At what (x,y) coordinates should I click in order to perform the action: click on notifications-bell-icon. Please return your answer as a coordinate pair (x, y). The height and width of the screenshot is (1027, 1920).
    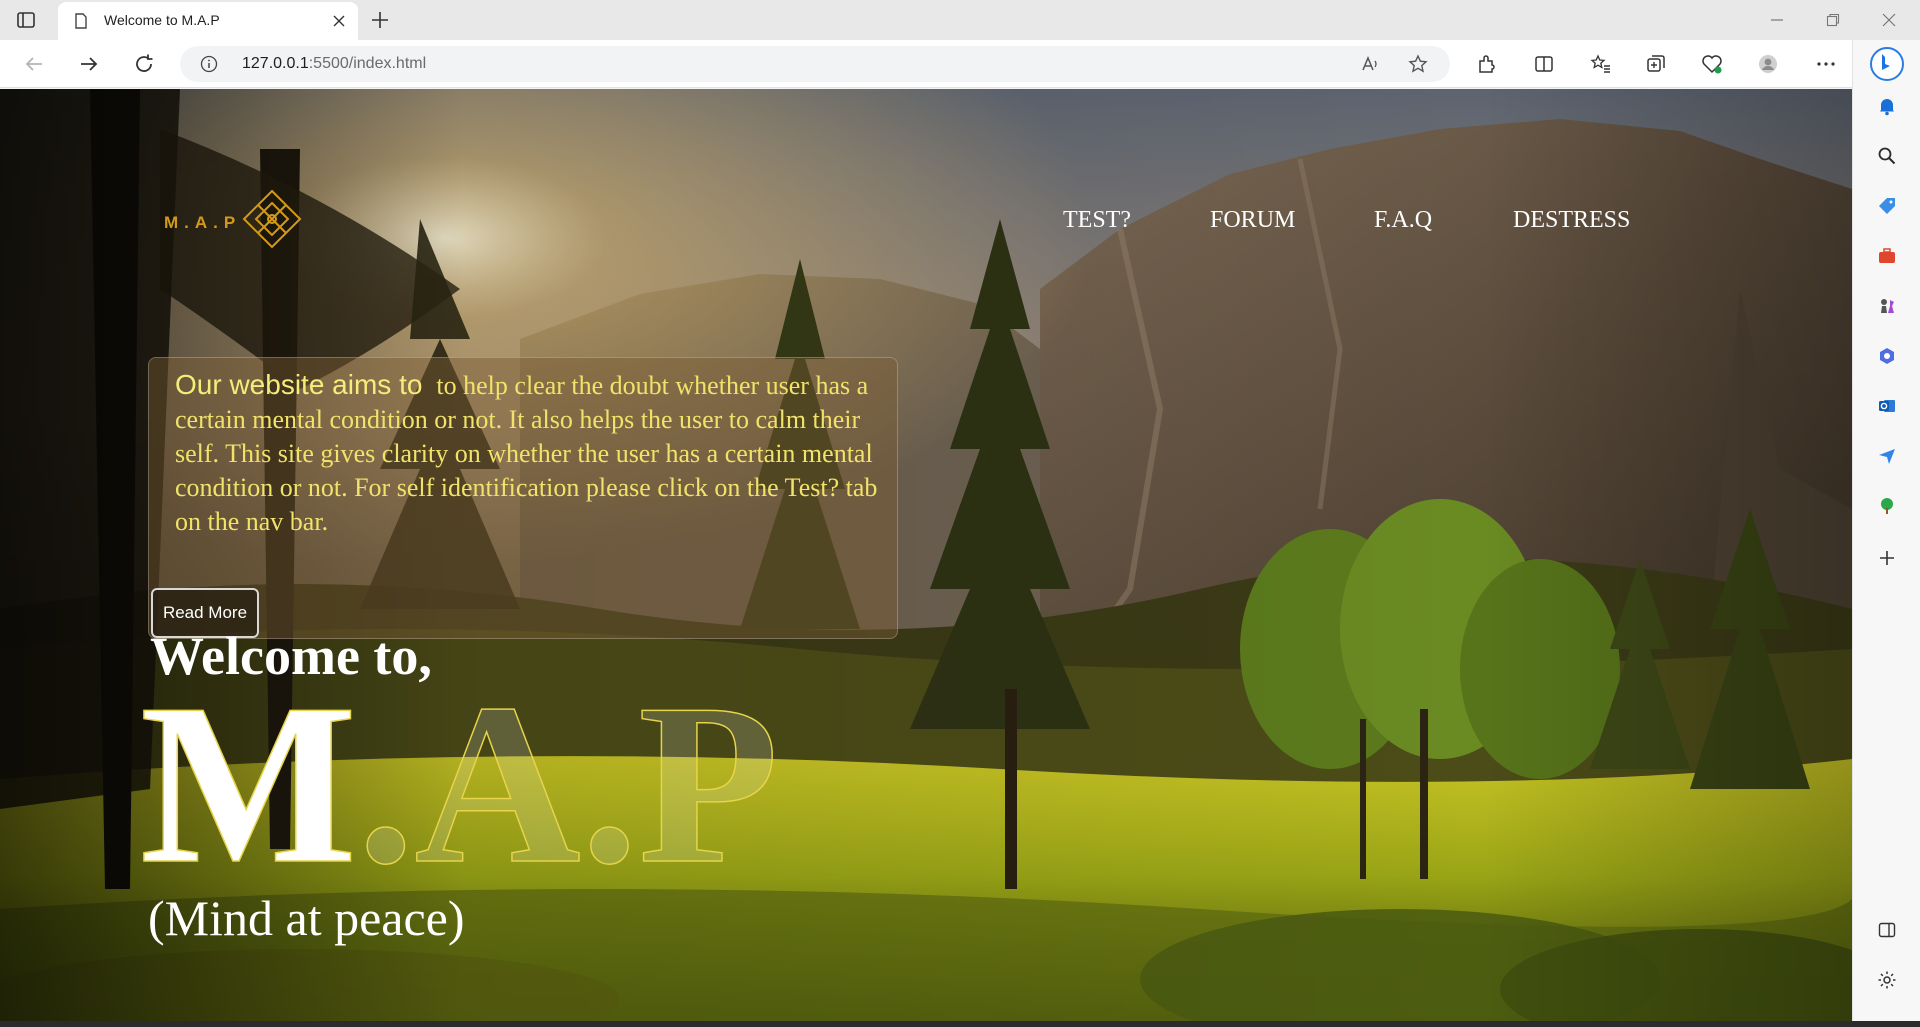
    Looking at the image, I should click on (1887, 106).